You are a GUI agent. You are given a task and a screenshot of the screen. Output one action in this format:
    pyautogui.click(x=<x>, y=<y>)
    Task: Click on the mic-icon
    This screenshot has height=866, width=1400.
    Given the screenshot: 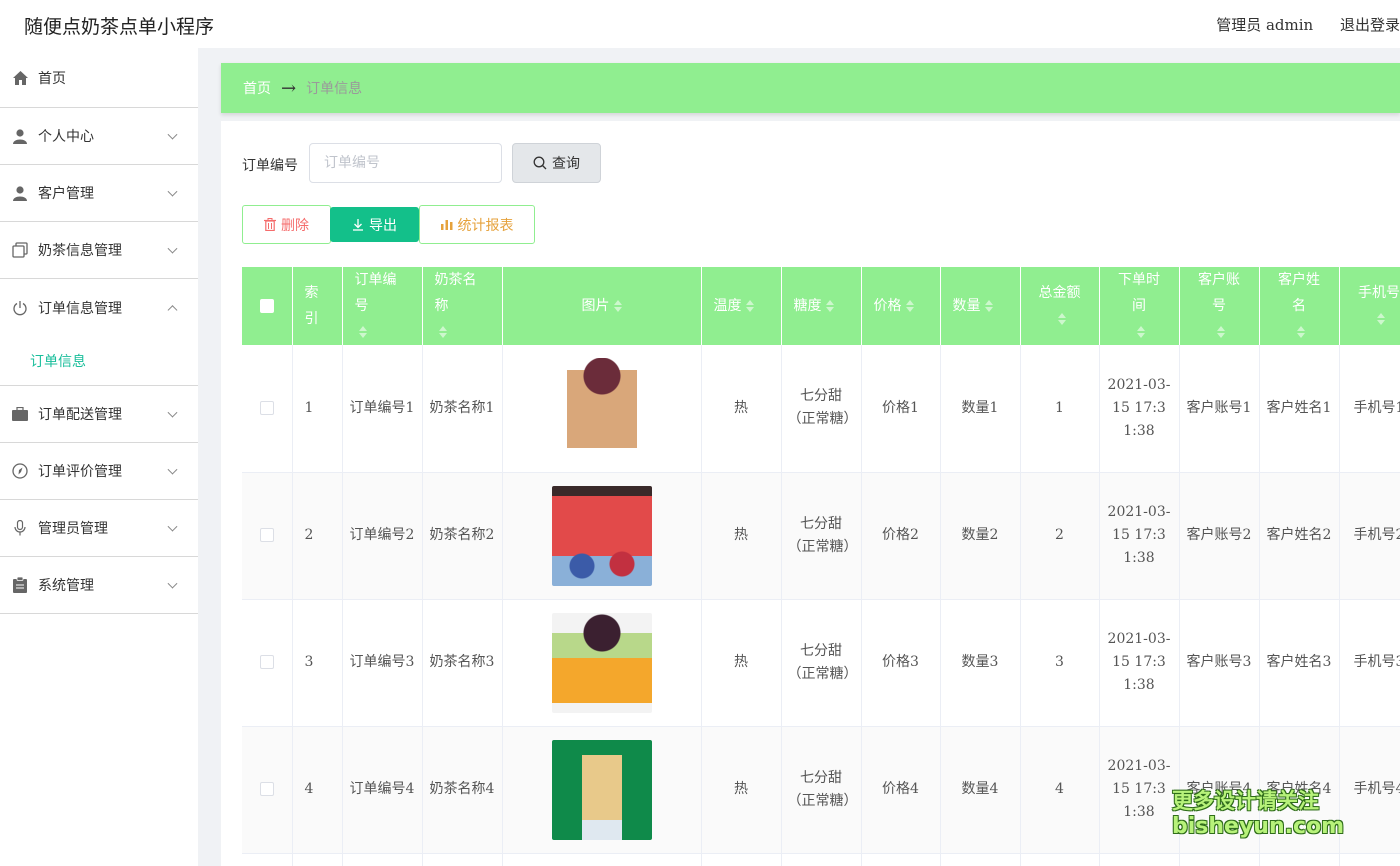 What is the action you would take?
    pyautogui.click(x=20, y=528)
    